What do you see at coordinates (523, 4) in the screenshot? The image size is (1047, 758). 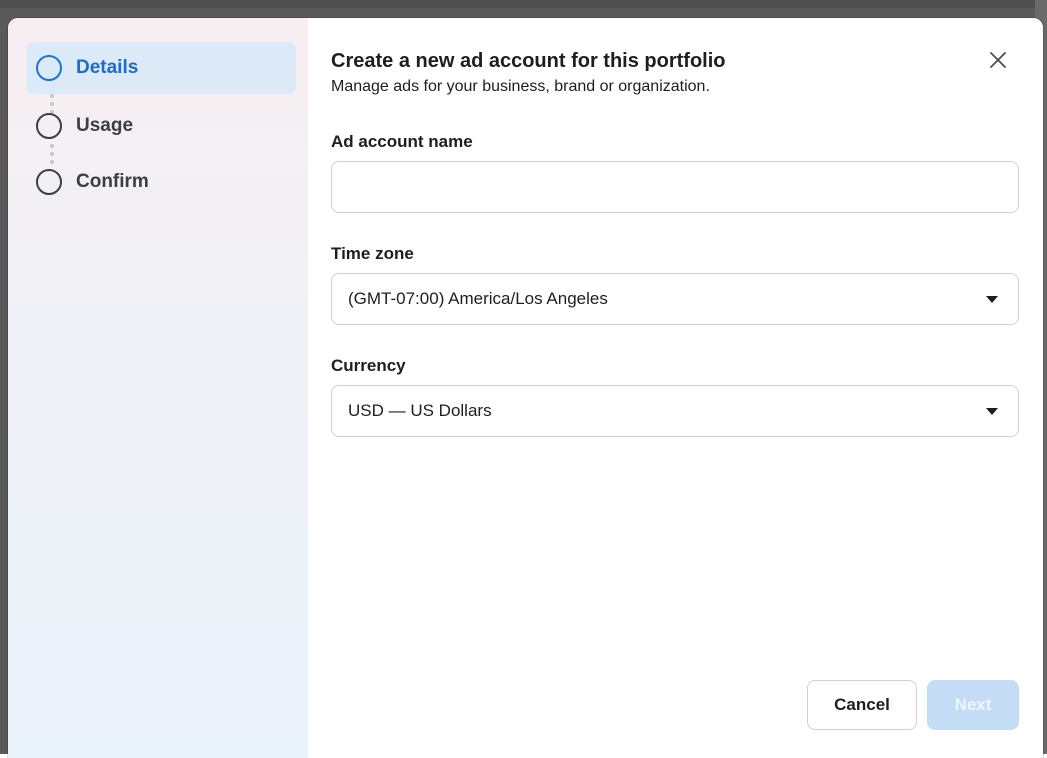 I see `backdrop-top-strip` at bounding box center [523, 4].